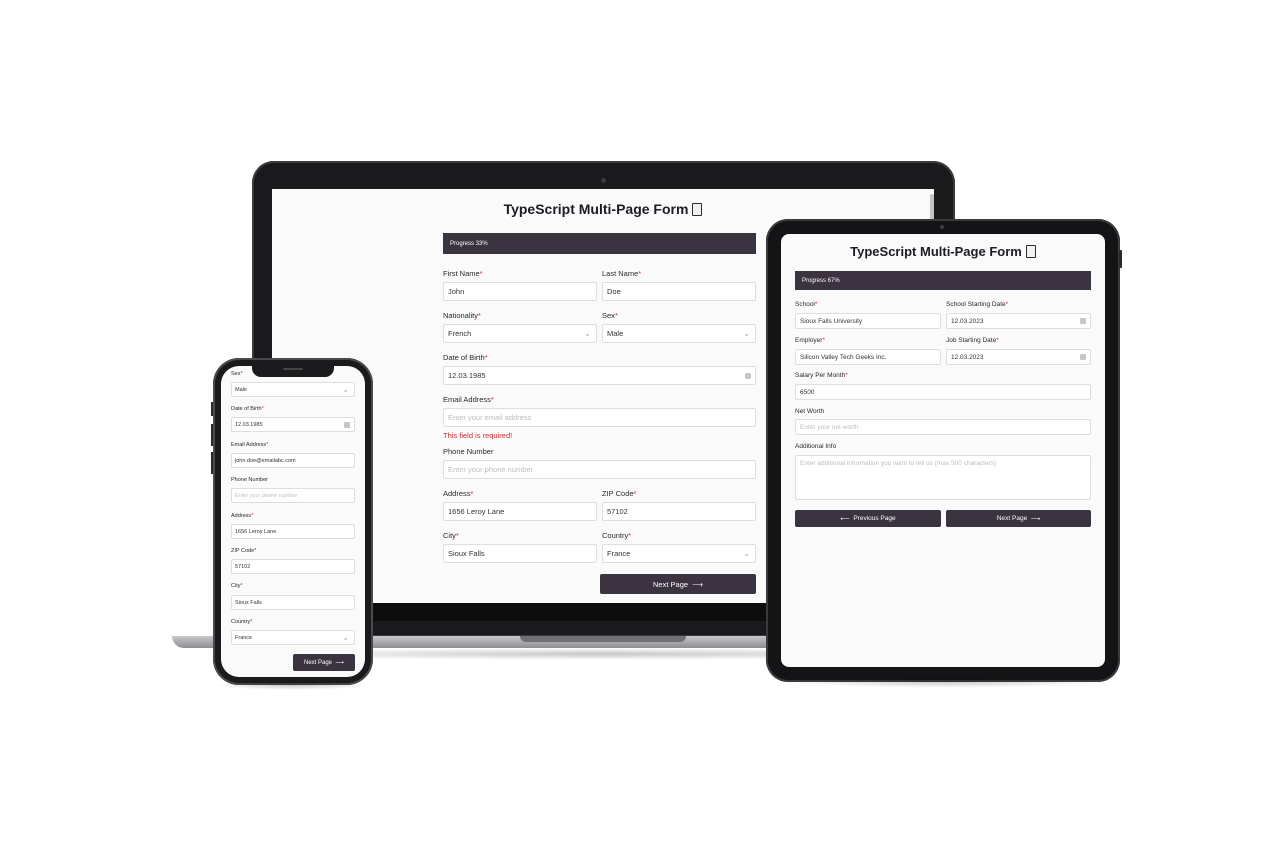  What do you see at coordinates (942, 227) in the screenshot?
I see `tablet-camera` at bounding box center [942, 227].